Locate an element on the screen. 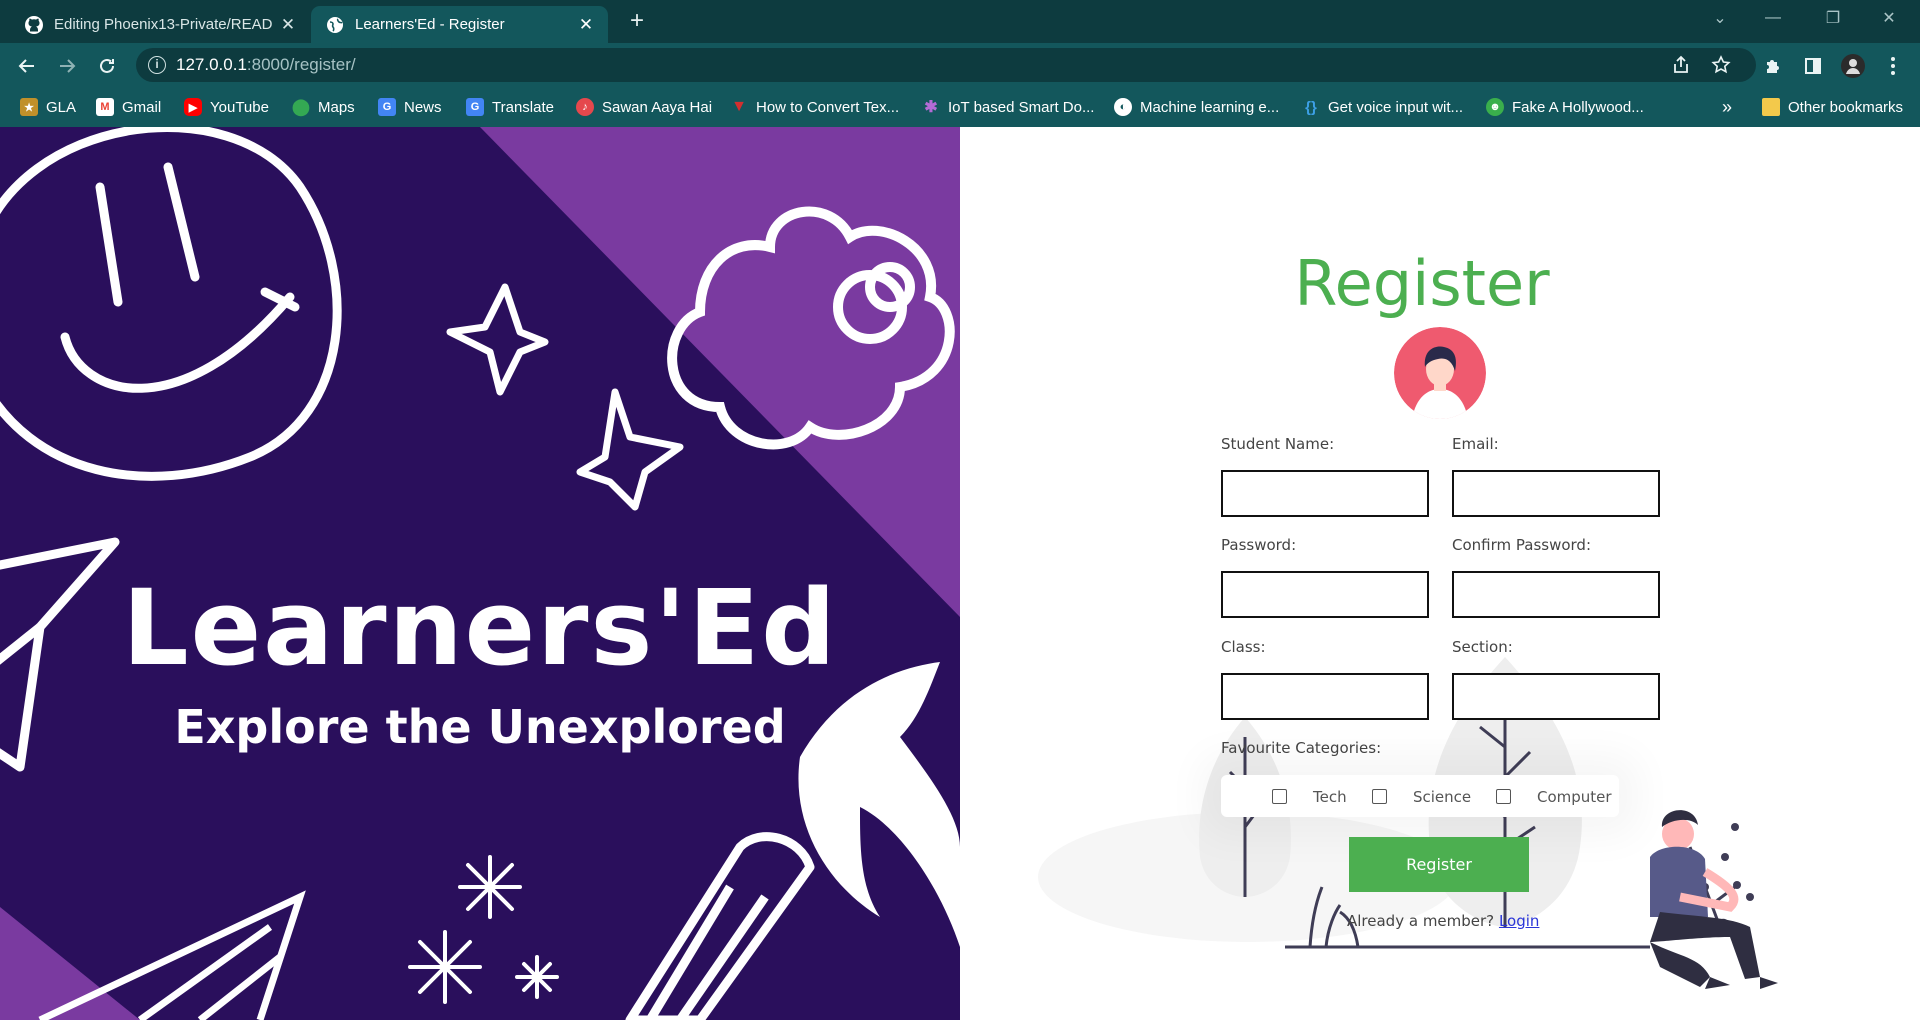  form-title-text: Register is located at coordinates (1422, 283).